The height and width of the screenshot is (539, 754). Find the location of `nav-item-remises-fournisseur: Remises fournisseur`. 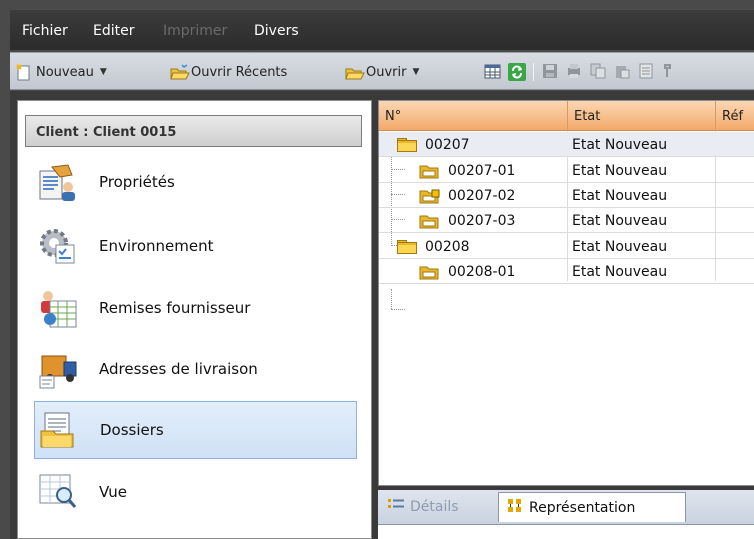

nav-item-remises-fournisseur: Remises fournisseur is located at coordinates (195, 309).